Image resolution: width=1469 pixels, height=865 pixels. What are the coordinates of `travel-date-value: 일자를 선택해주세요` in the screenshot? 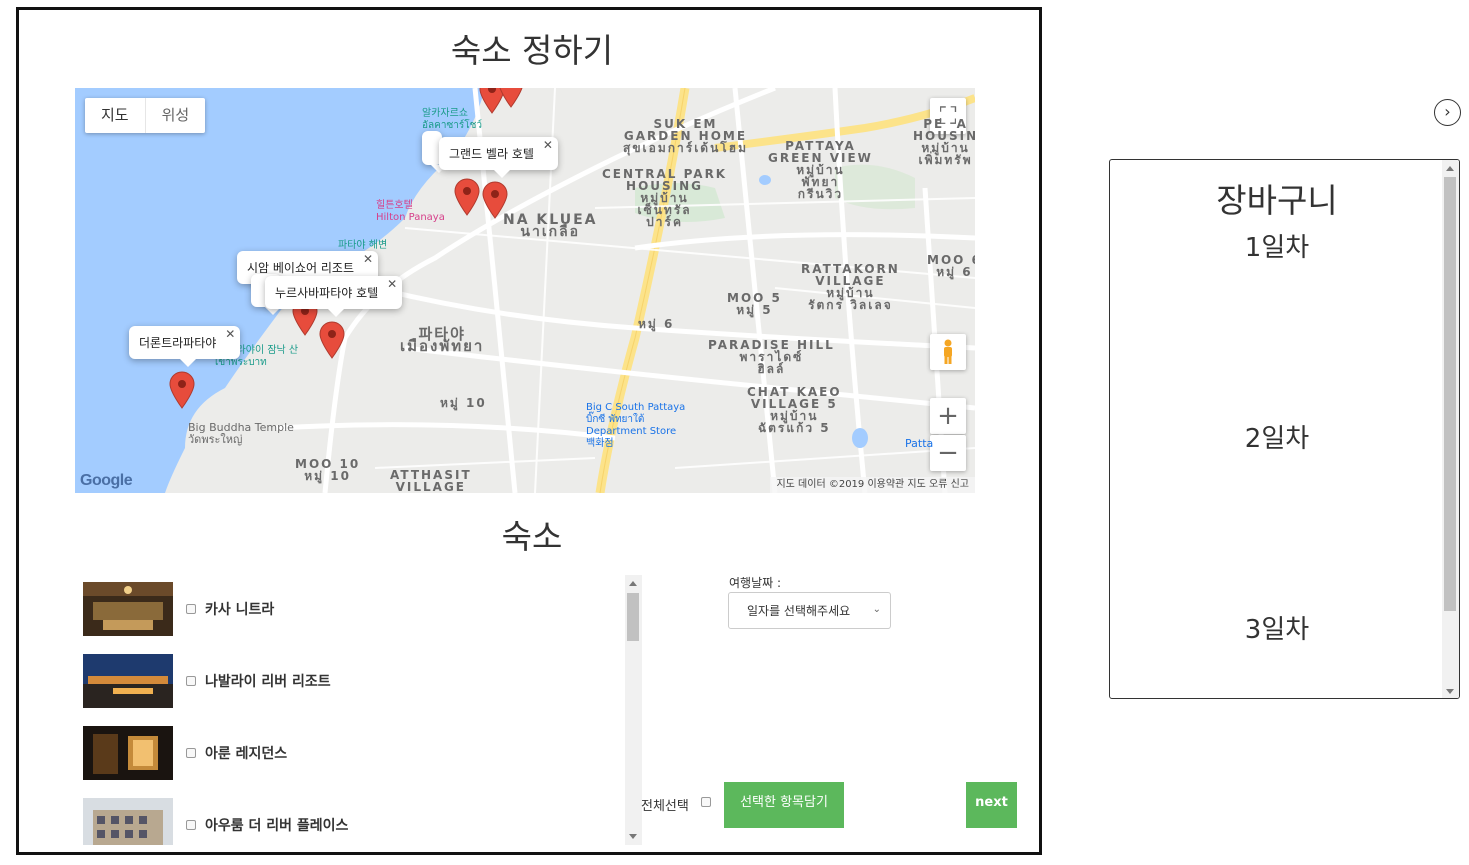 It's located at (799, 611).